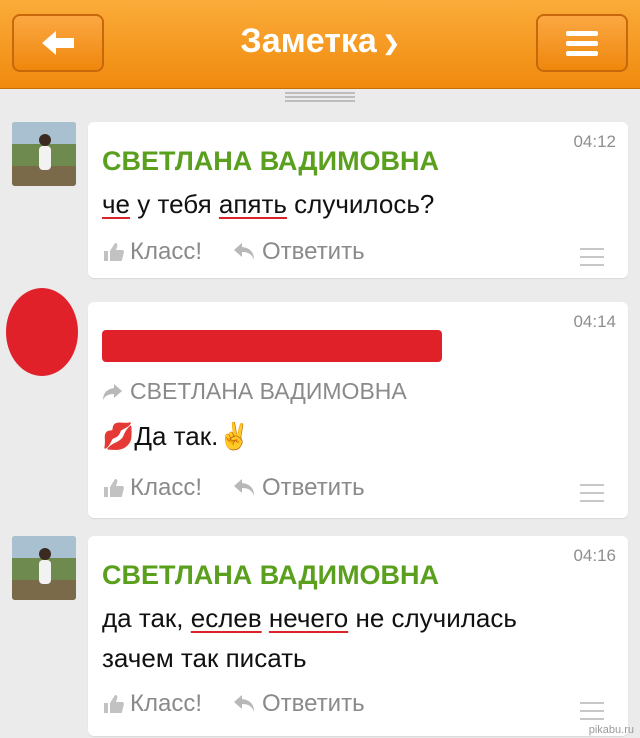  What do you see at coordinates (360, 204) in the screenshot?
I see `text-part: случилось?` at bounding box center [360, 204].